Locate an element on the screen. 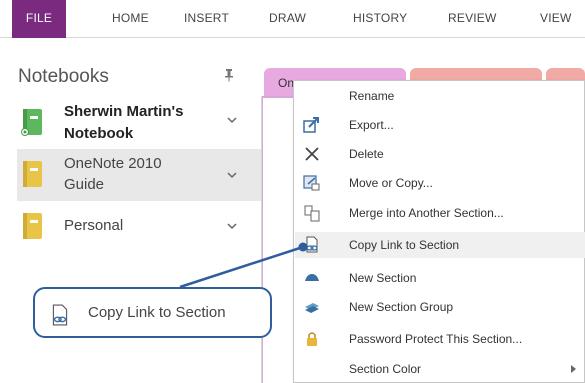 This screenshot has height=383, width=585. lock-icon is located at coordinates (312, 339).